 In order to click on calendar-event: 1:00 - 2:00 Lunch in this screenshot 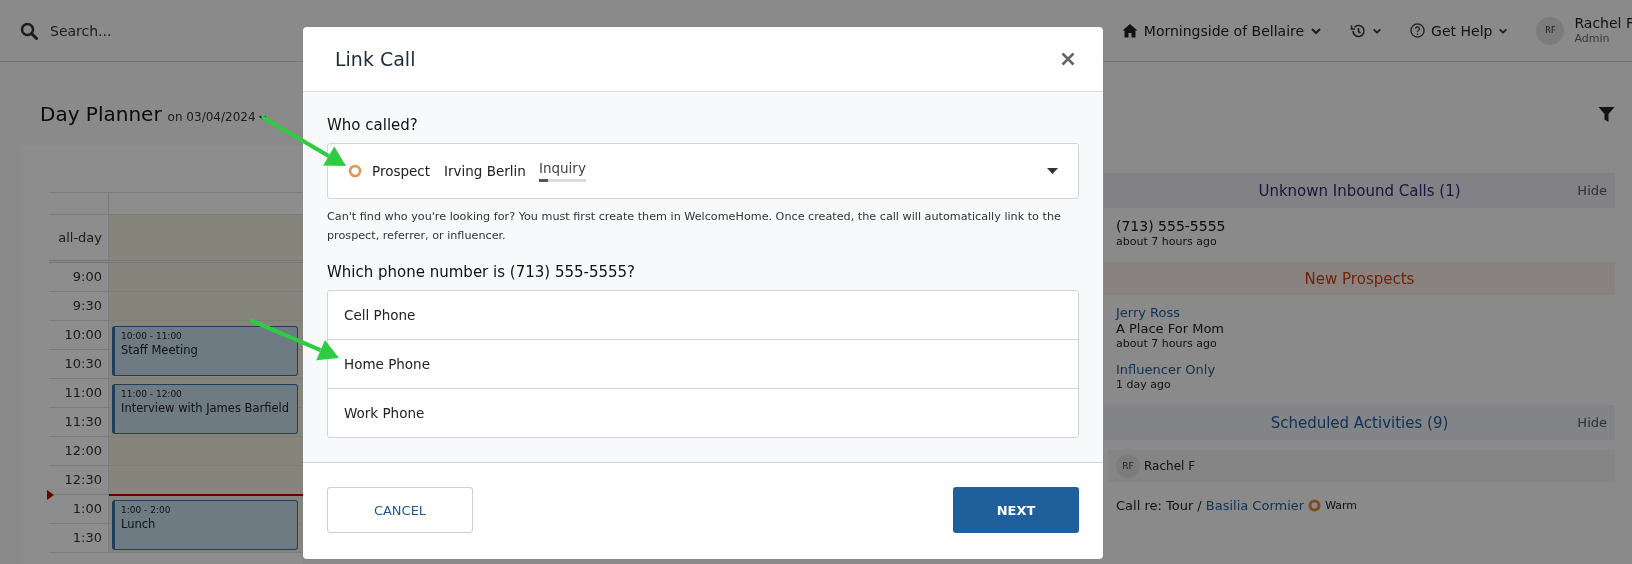, I will do `click(205, 525)`.